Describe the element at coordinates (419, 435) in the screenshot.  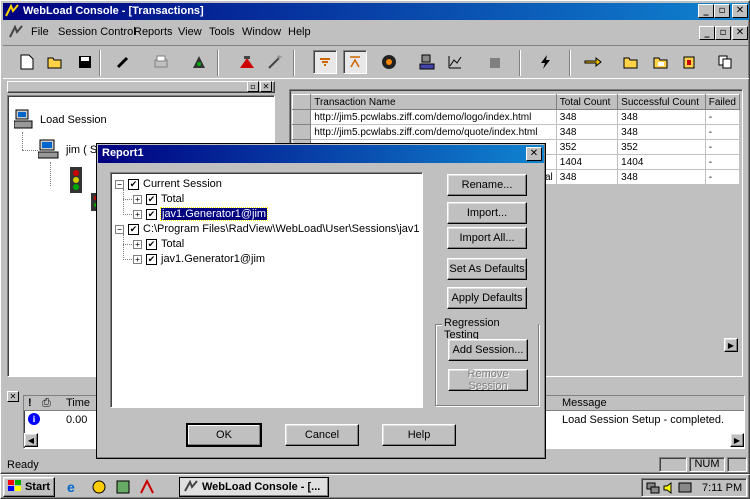
I see `help-button: Help` at that location.